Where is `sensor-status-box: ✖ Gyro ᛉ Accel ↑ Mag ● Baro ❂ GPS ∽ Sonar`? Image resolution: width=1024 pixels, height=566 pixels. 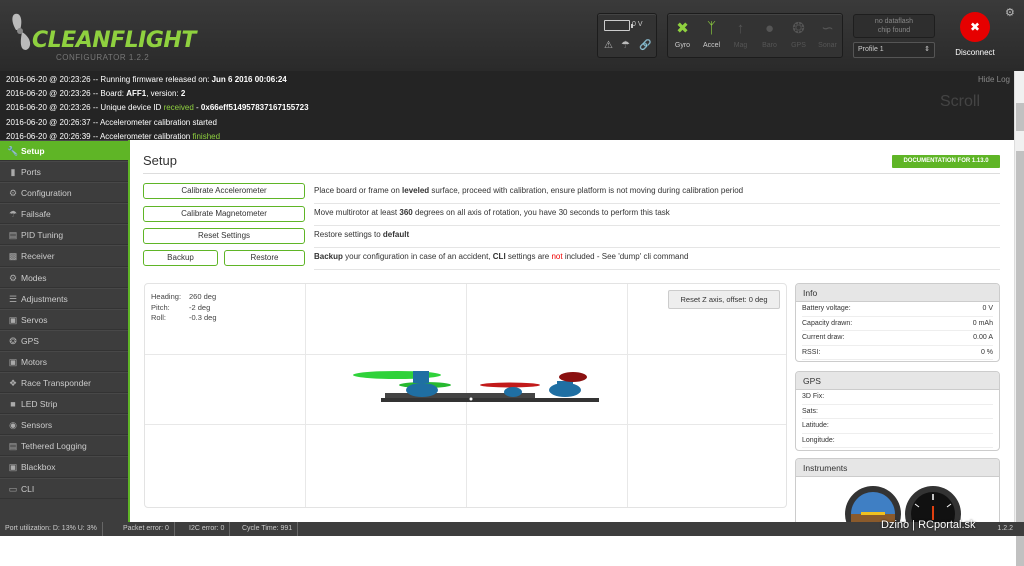
sensor-status-box: ✖ Gyro ᛉ Accel ↑ Mag ● Baro ❂ GPS ∽ Sonar is located at coordinates (755, 35).